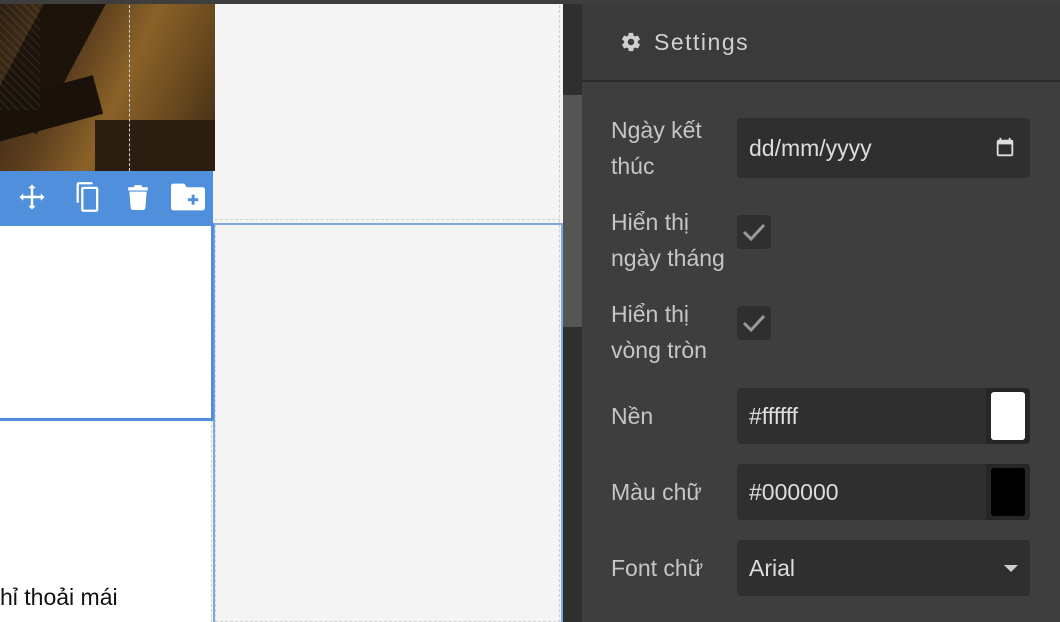 This screenshot has width=1060, height=622. Describe the element at coordinates (668, 240) in the screenshot. I see `show-date-label: Hiển thị ngày tháng` at that location.